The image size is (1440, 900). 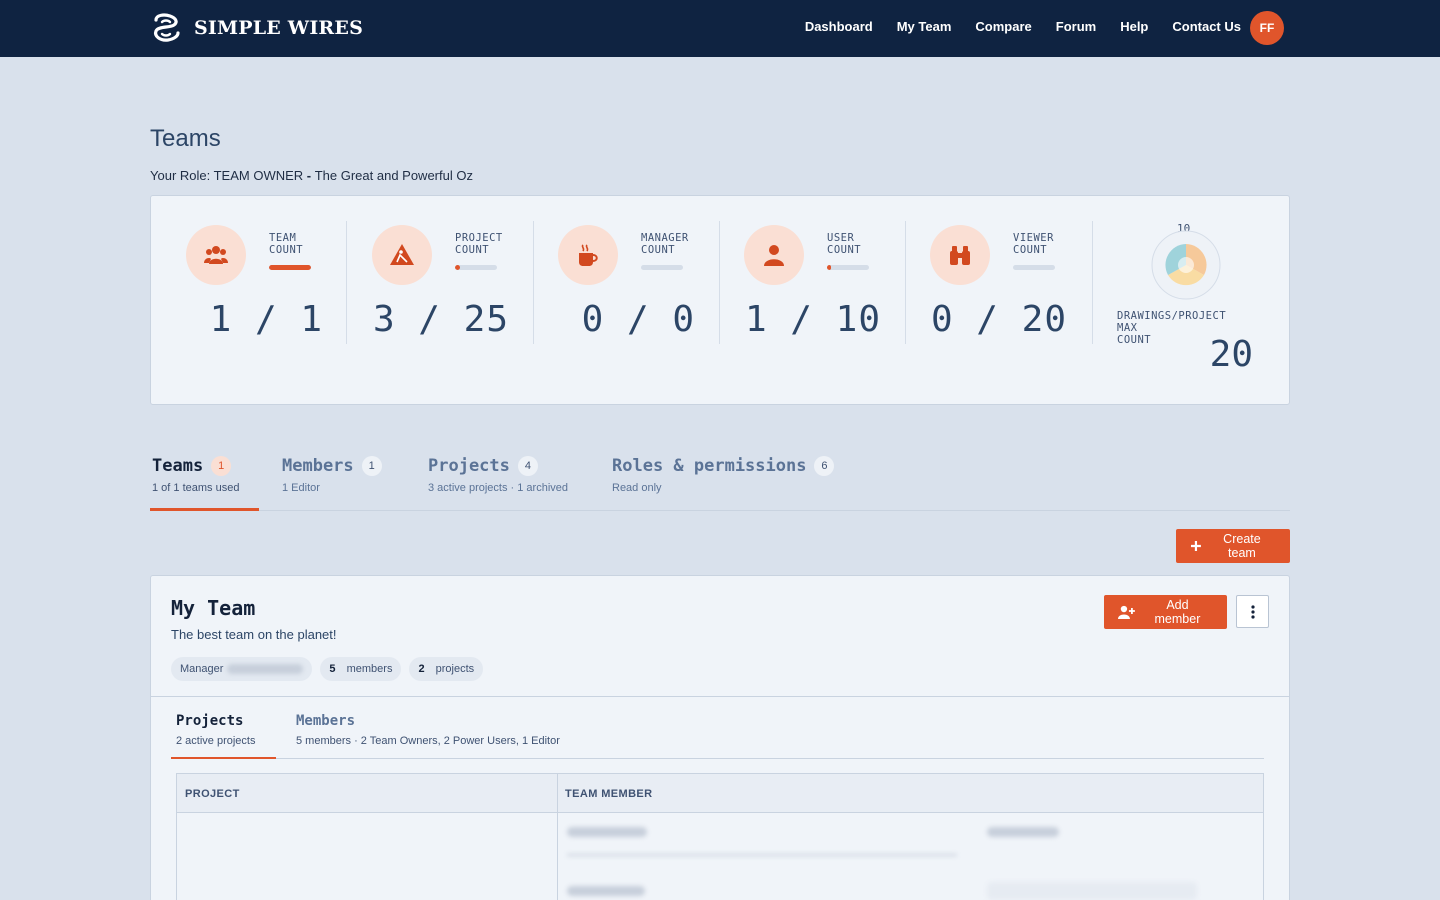 I want to click on user-icon, so click(x=774, y=255).